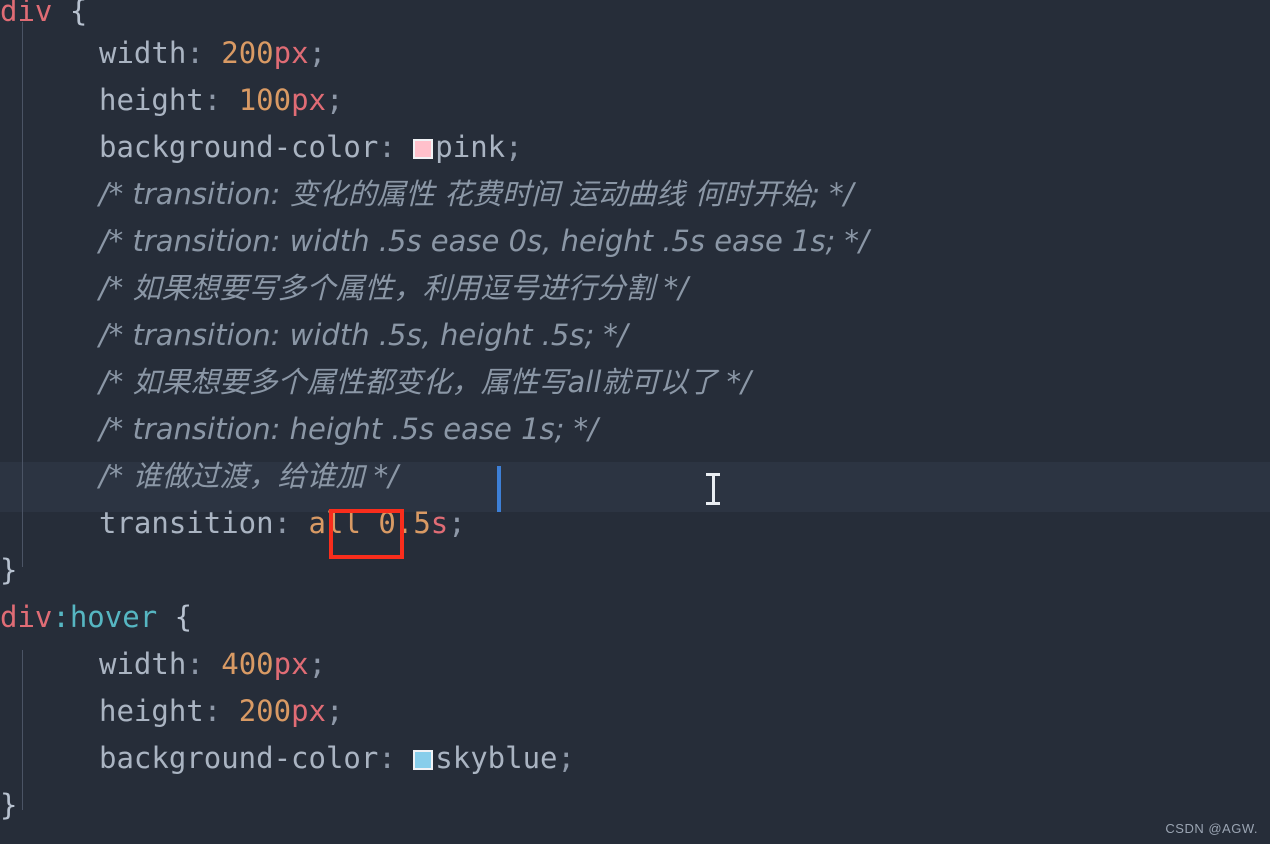 The height and width of the screenshot is (844, 1270). I want to click on code-line-current: /* 谁做过渡，给谁加 */, so click(635, 476).